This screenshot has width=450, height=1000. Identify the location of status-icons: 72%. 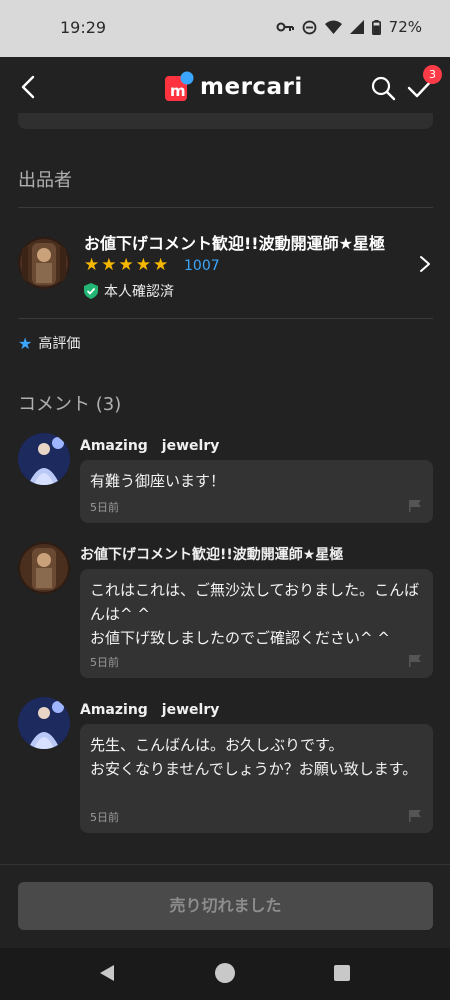
(349, 27).